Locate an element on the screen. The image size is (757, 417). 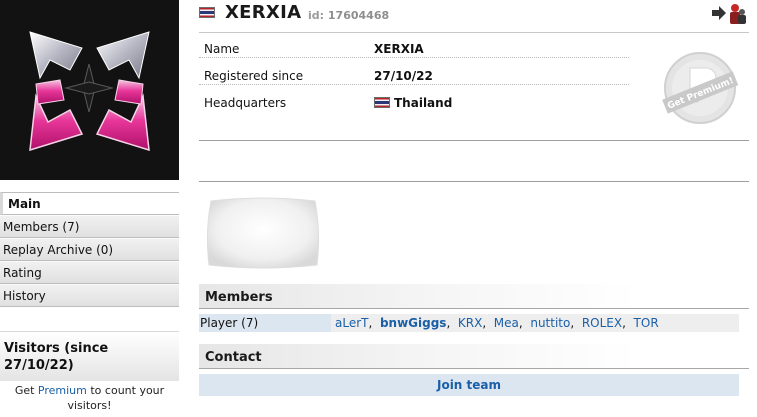
premium-link: Premium is located at coordinates (62, 390).